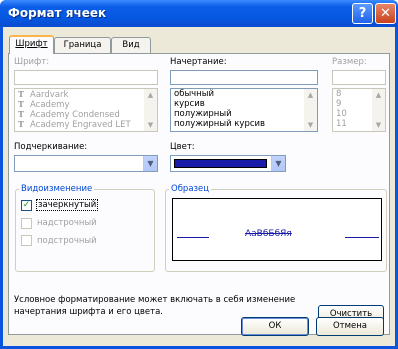 The image size is (398, 349). I want to click on font-list-scrollbar: ▲ ▼, so click(150, 110).